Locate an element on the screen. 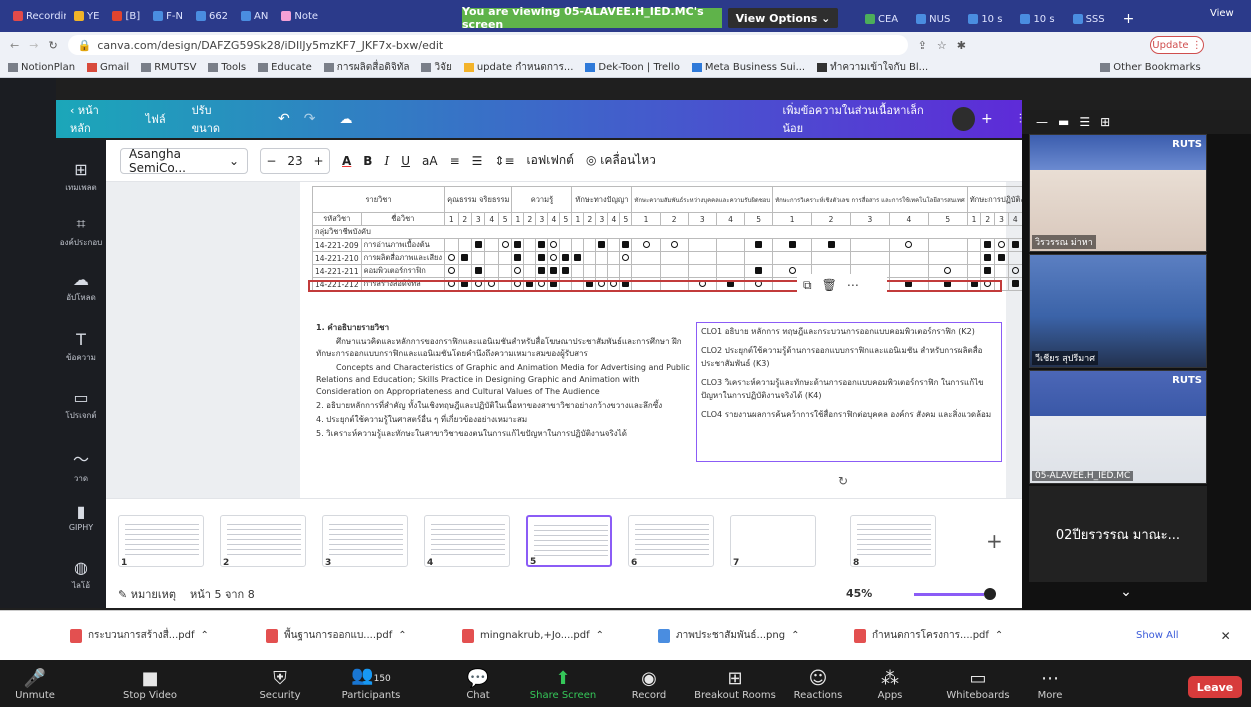 The width and height of the screenshot is (1251, 707). undo-icon: ↶ is located at coordinates (284, 119).